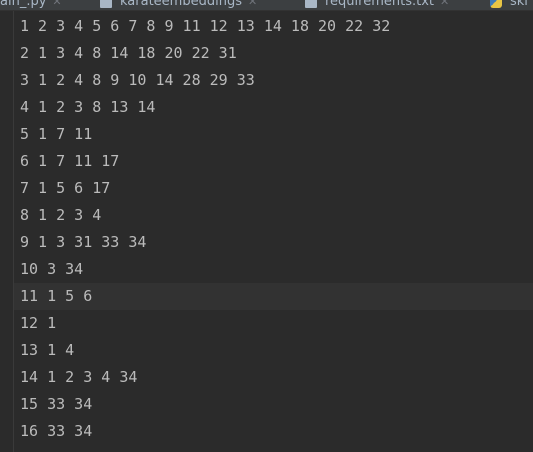 This screenshot has height=452, width=533. What do you see at coordinates (273, 242) in the screenshot?
I see `code-line: 9 1 3 31 33 34` at bounding box center [273, 242].